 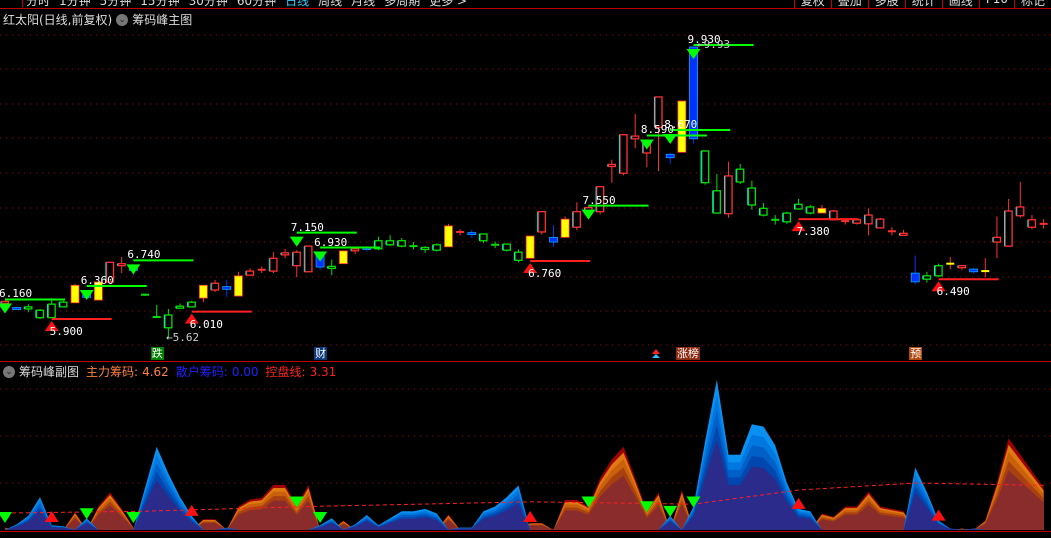 What do you see at coordinates (49, 371) in the screenshot?
I see `sub-indicator-name: 筹码峰副图` at bounding box center [49, 371].